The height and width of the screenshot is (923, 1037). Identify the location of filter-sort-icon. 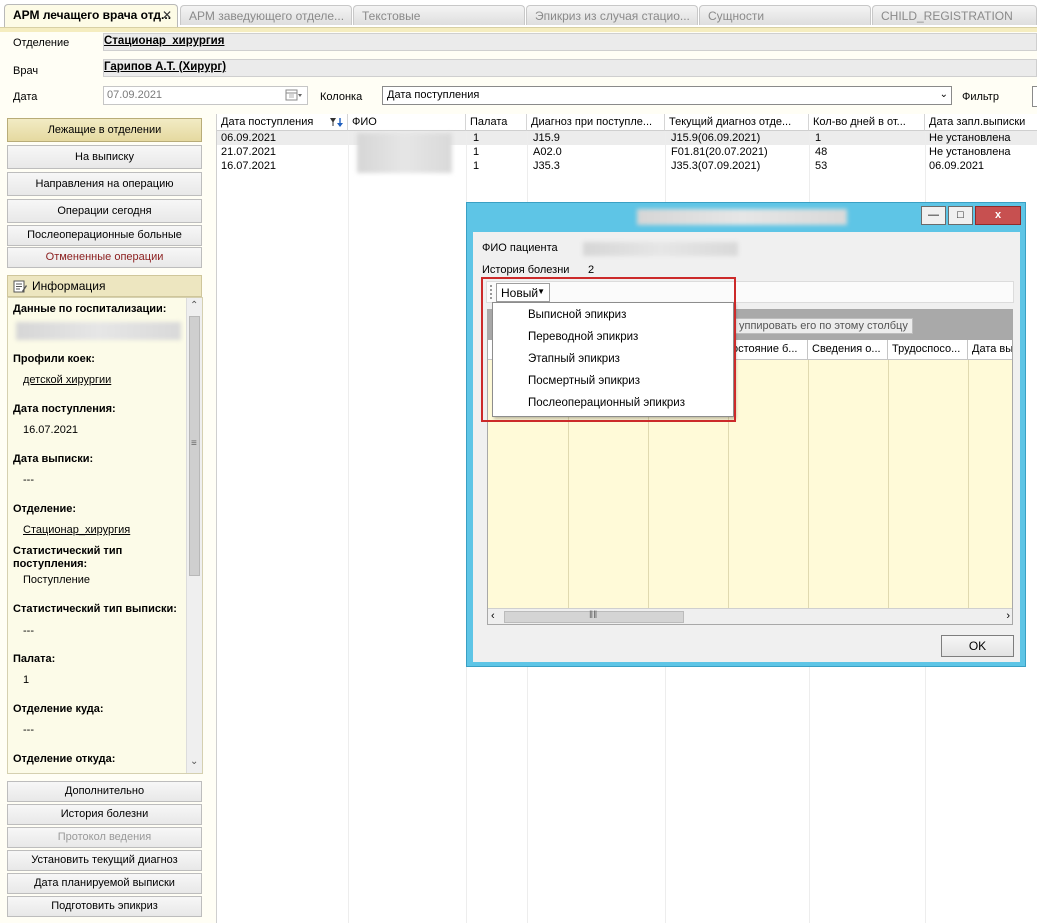
(336, 122).